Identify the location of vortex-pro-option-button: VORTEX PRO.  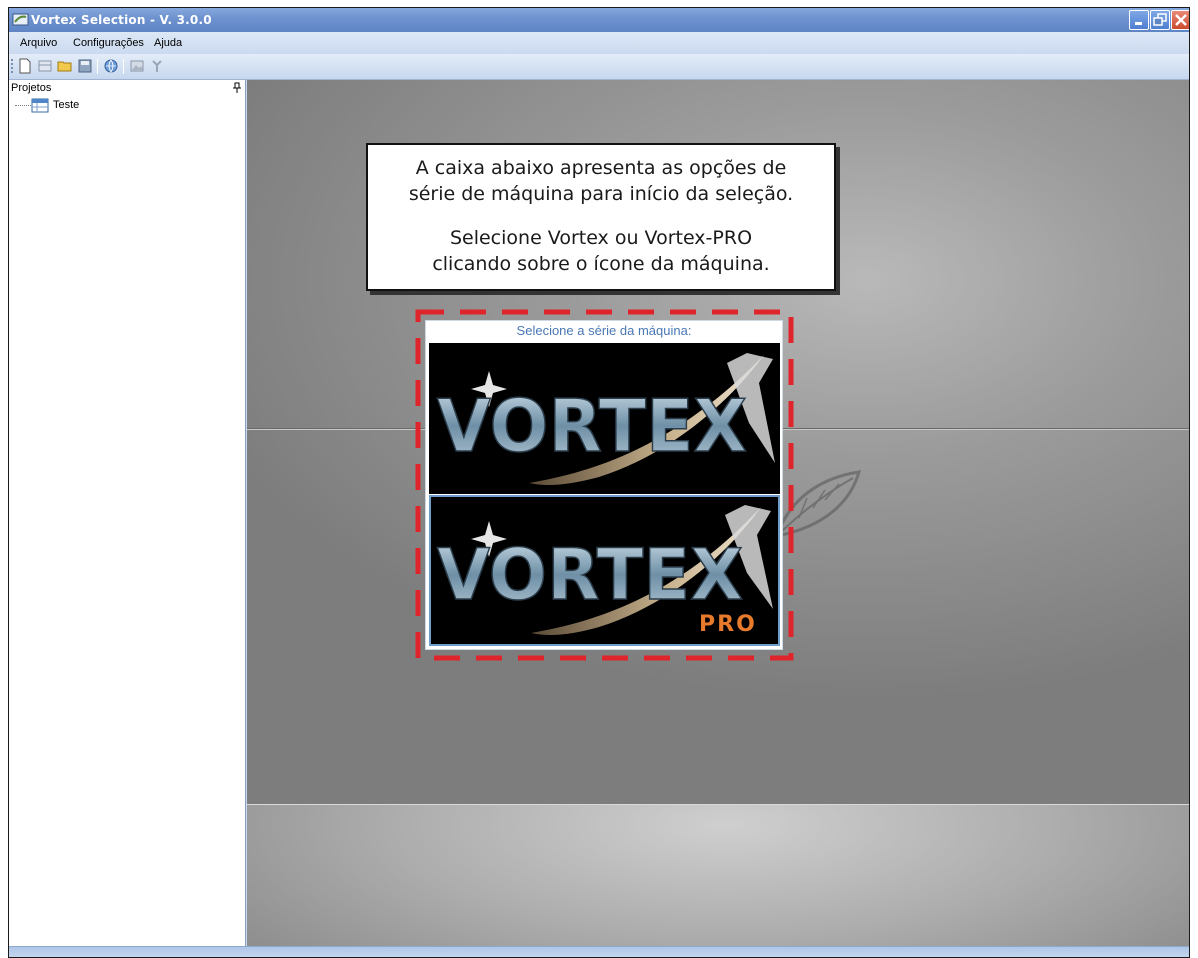
(604, 570).